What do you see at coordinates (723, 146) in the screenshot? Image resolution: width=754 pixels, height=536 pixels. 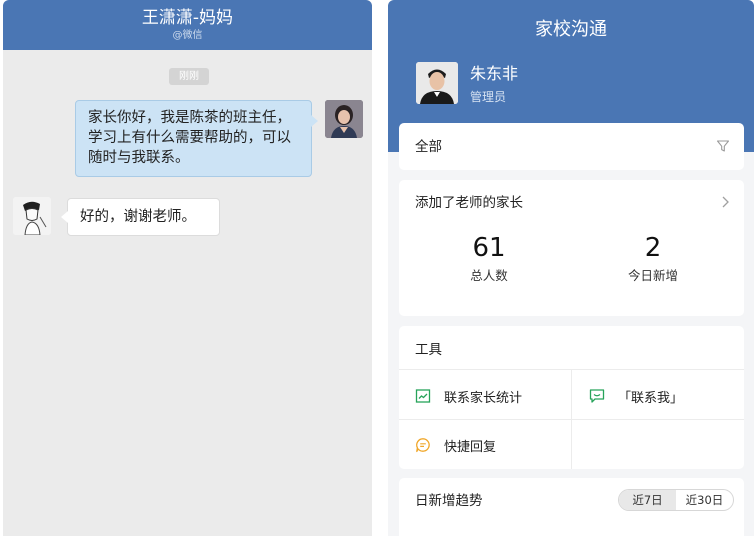 I see `filter-icon` at bounding box center [723, 146].